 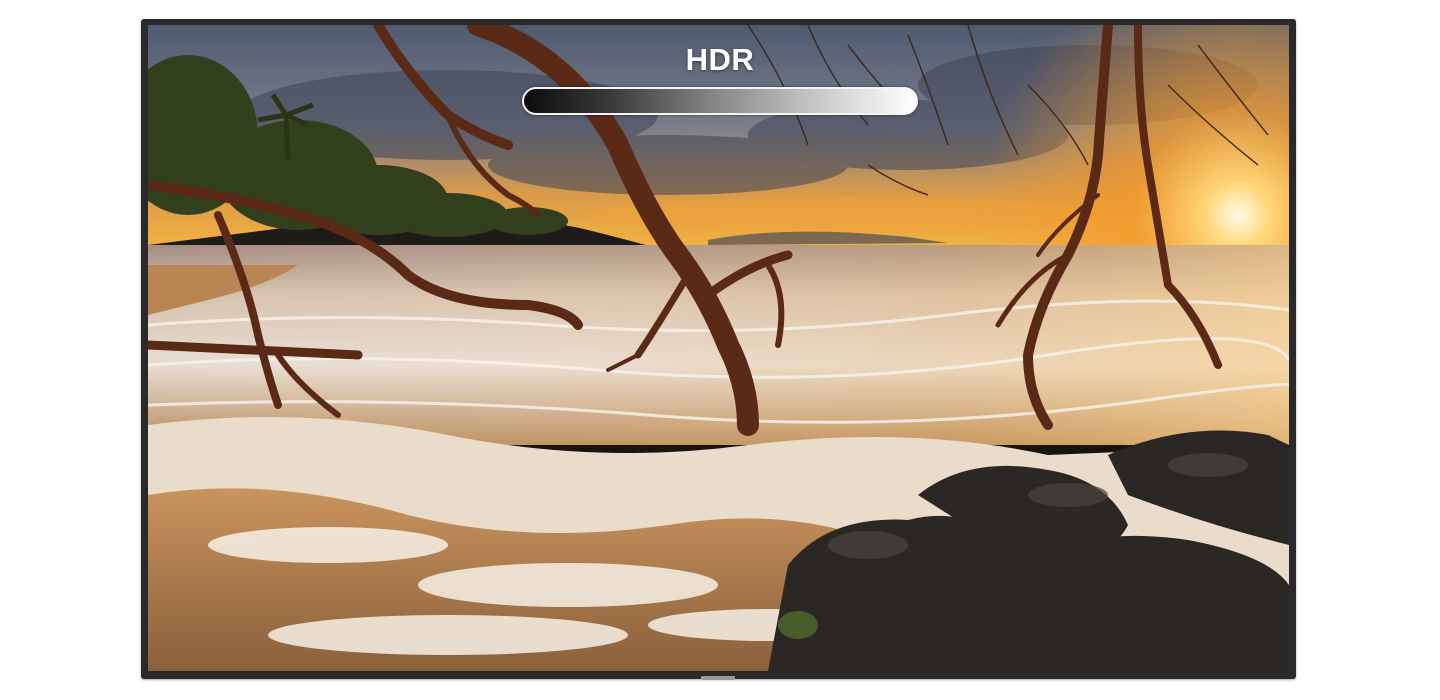 I want to click on hdr-label: HDR, so click(x=720, y=59).